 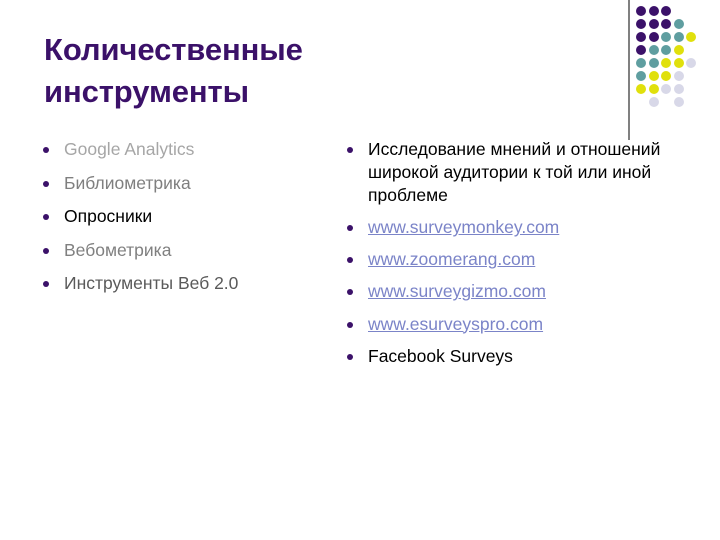 I want to click on page-title-line-1: Количественные, so click(x=173, y=49).